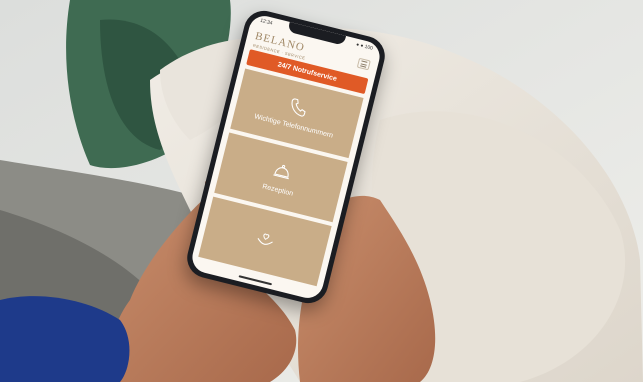 This screenshot has height=382, width=643. I want to click on menu-line, so click(363, 66).